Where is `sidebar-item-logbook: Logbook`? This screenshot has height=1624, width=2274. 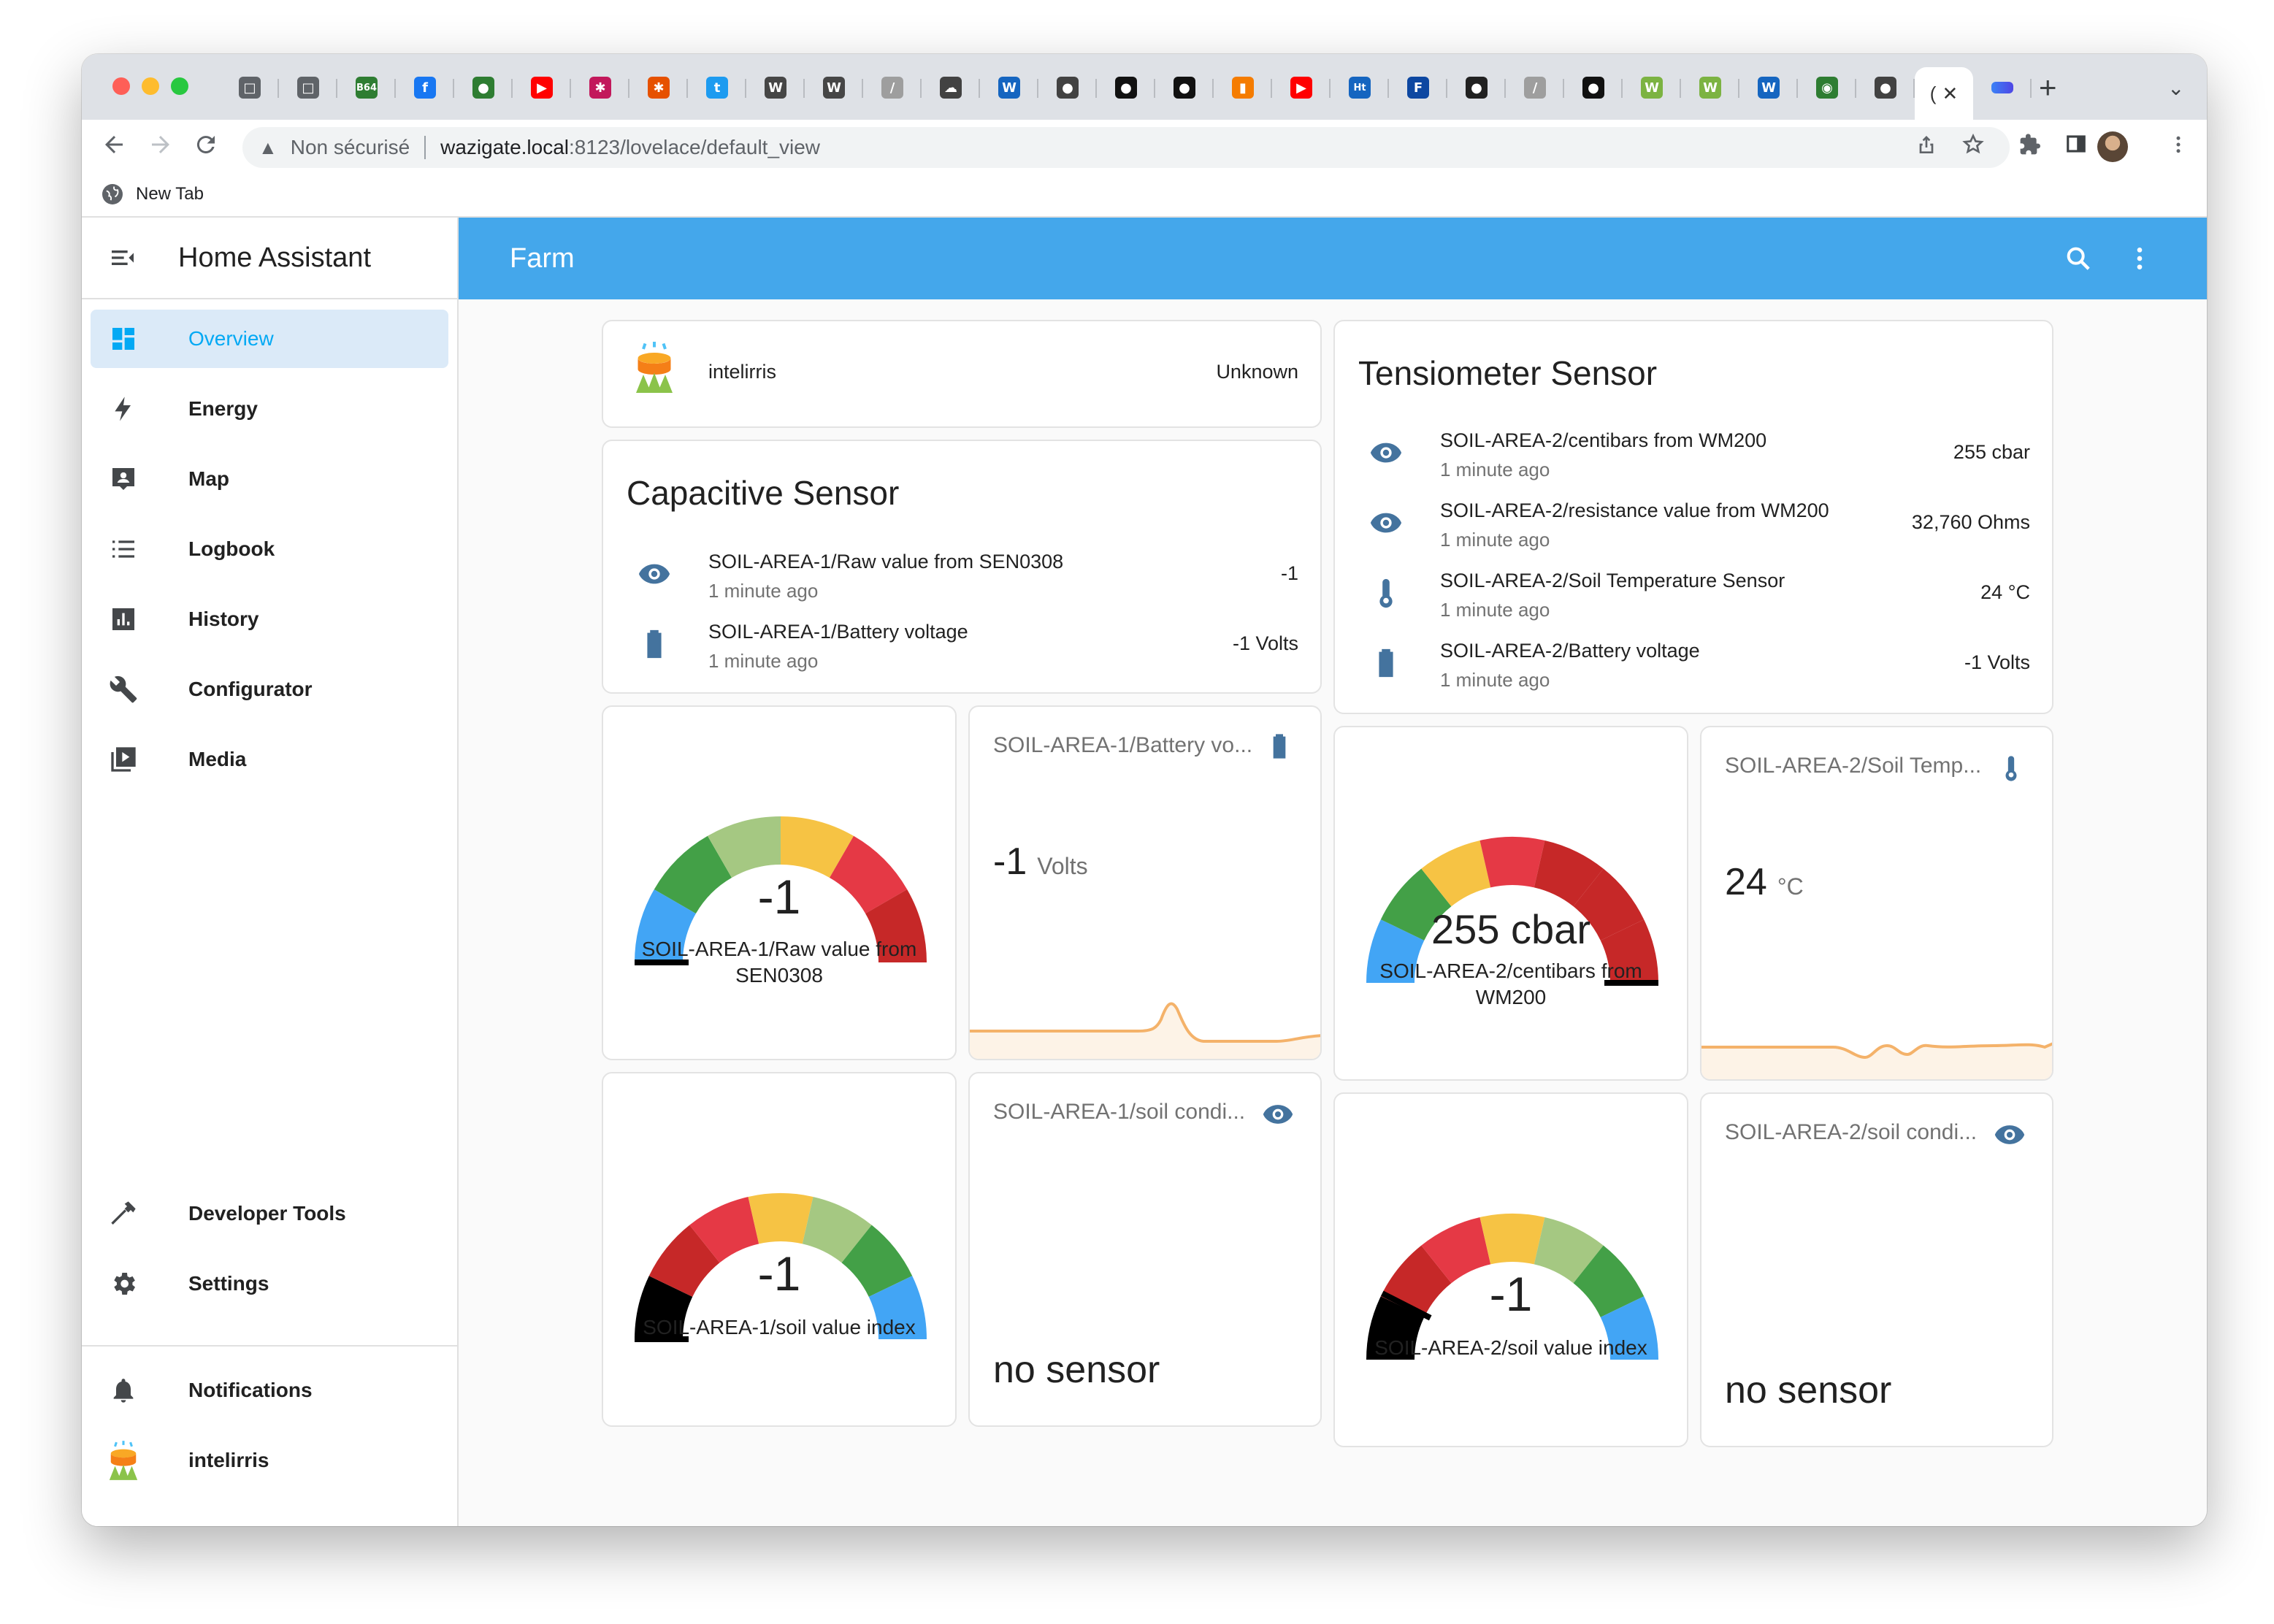
sidebar-item-logbook: Logbook is located at coordinates (270, 549).